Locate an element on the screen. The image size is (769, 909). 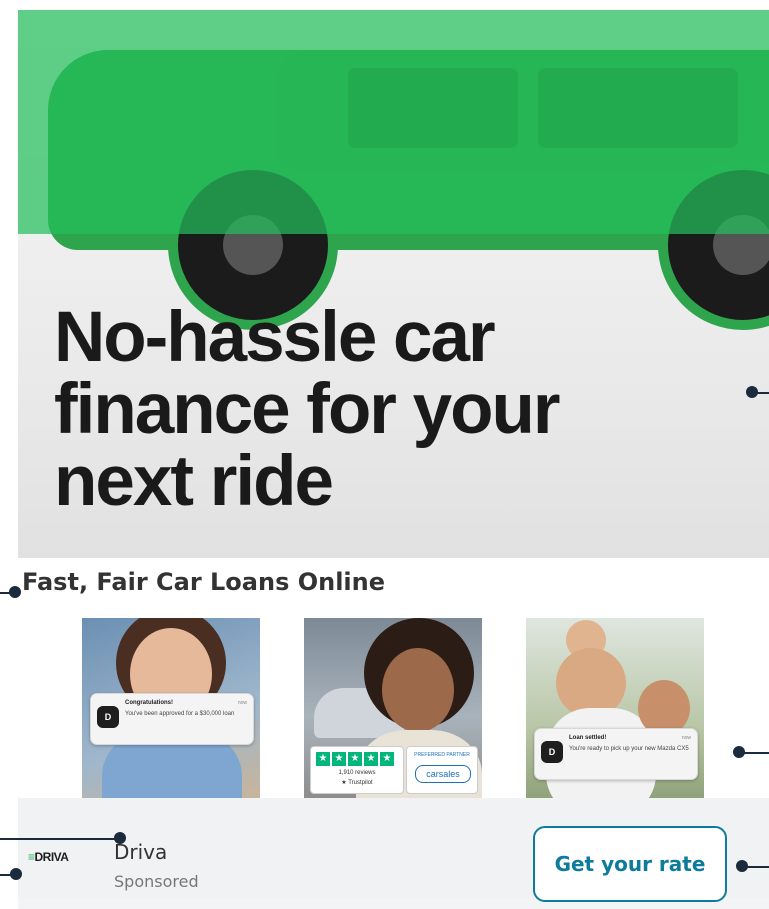
callout-dot-headline is located at coordinates (752, 392).